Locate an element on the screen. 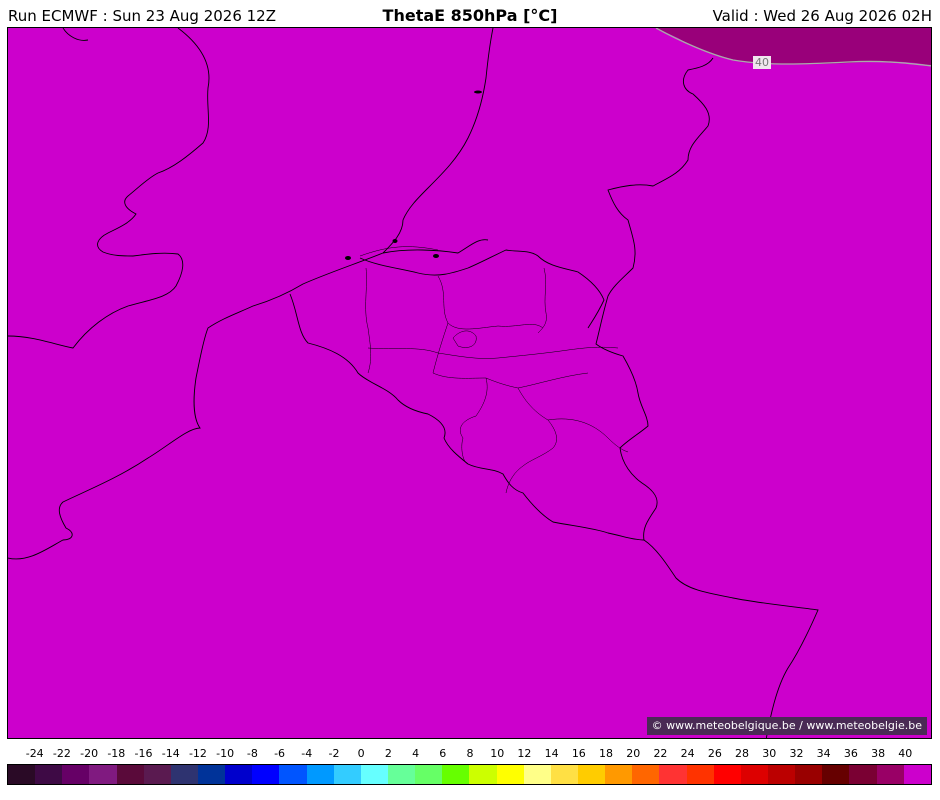 This screenshot has height=800, width=940. legend-label: 6 is located at coordinates (443, 753).